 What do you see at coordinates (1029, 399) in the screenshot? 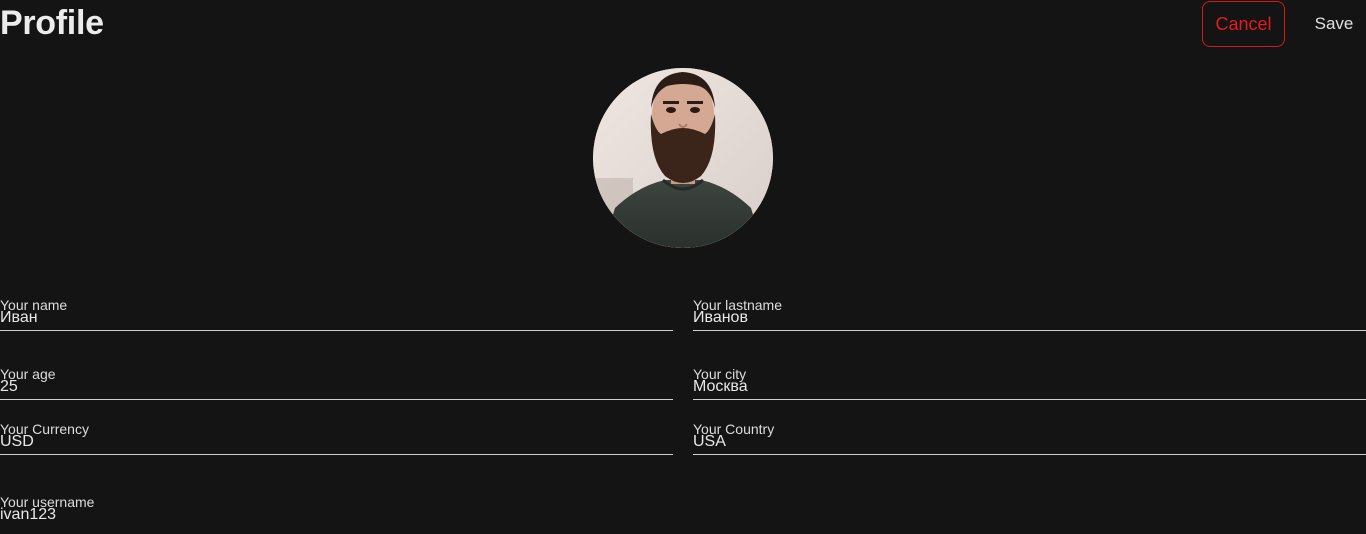
I see `city-underline` at bounding box center [1029, 399].